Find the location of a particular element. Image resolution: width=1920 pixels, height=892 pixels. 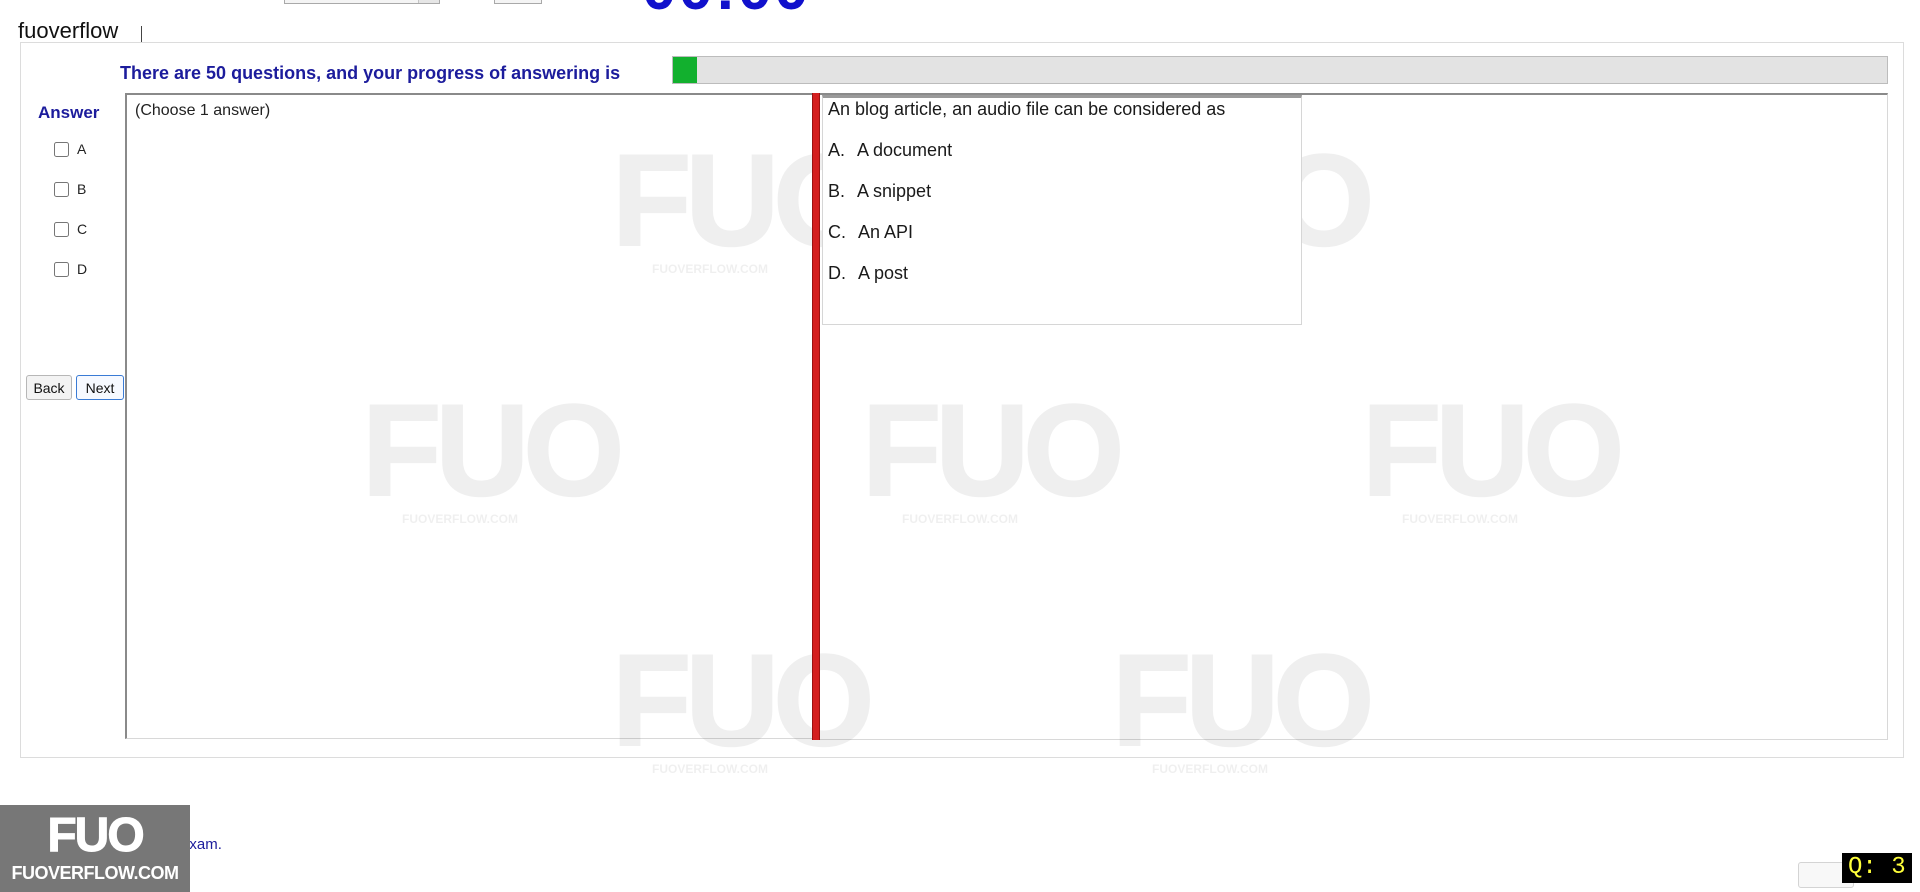

answer-option-label: D is located at coordinates (82, 269).